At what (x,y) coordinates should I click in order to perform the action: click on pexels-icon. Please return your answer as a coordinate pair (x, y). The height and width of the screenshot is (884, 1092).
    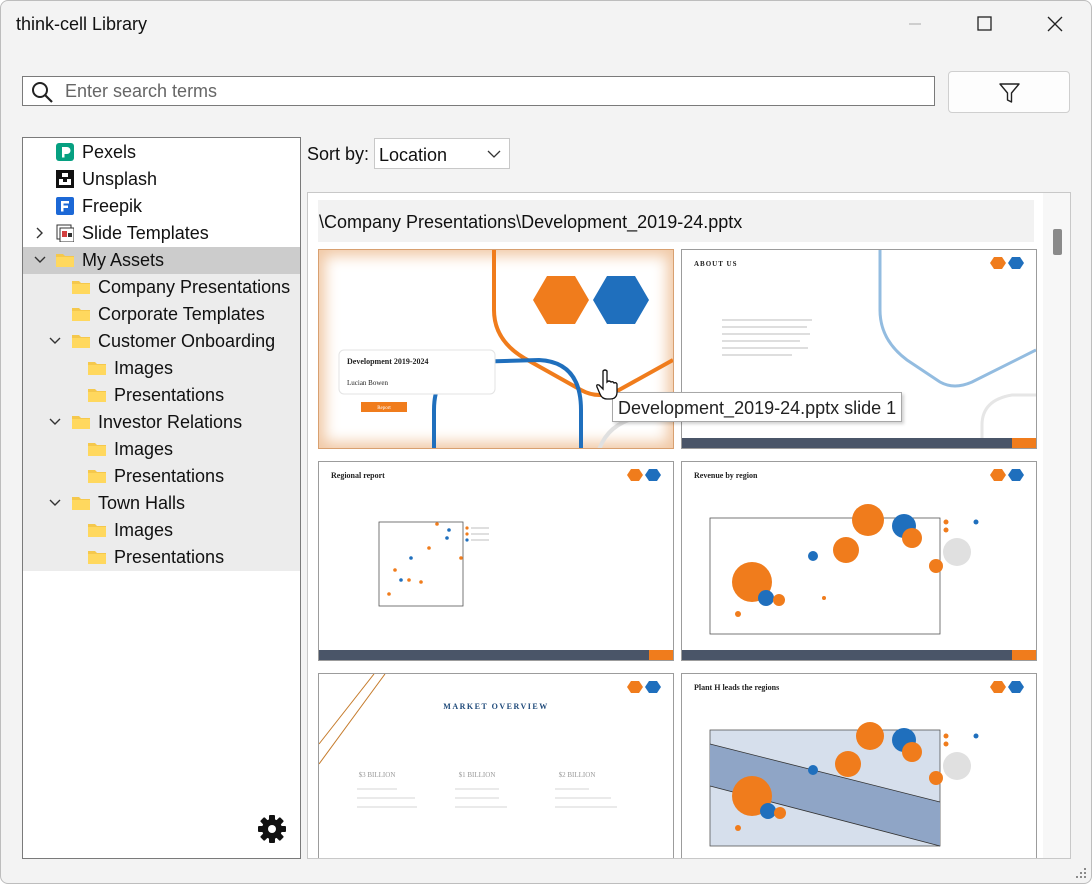
    Looking at the image, I should click on (65, 152).